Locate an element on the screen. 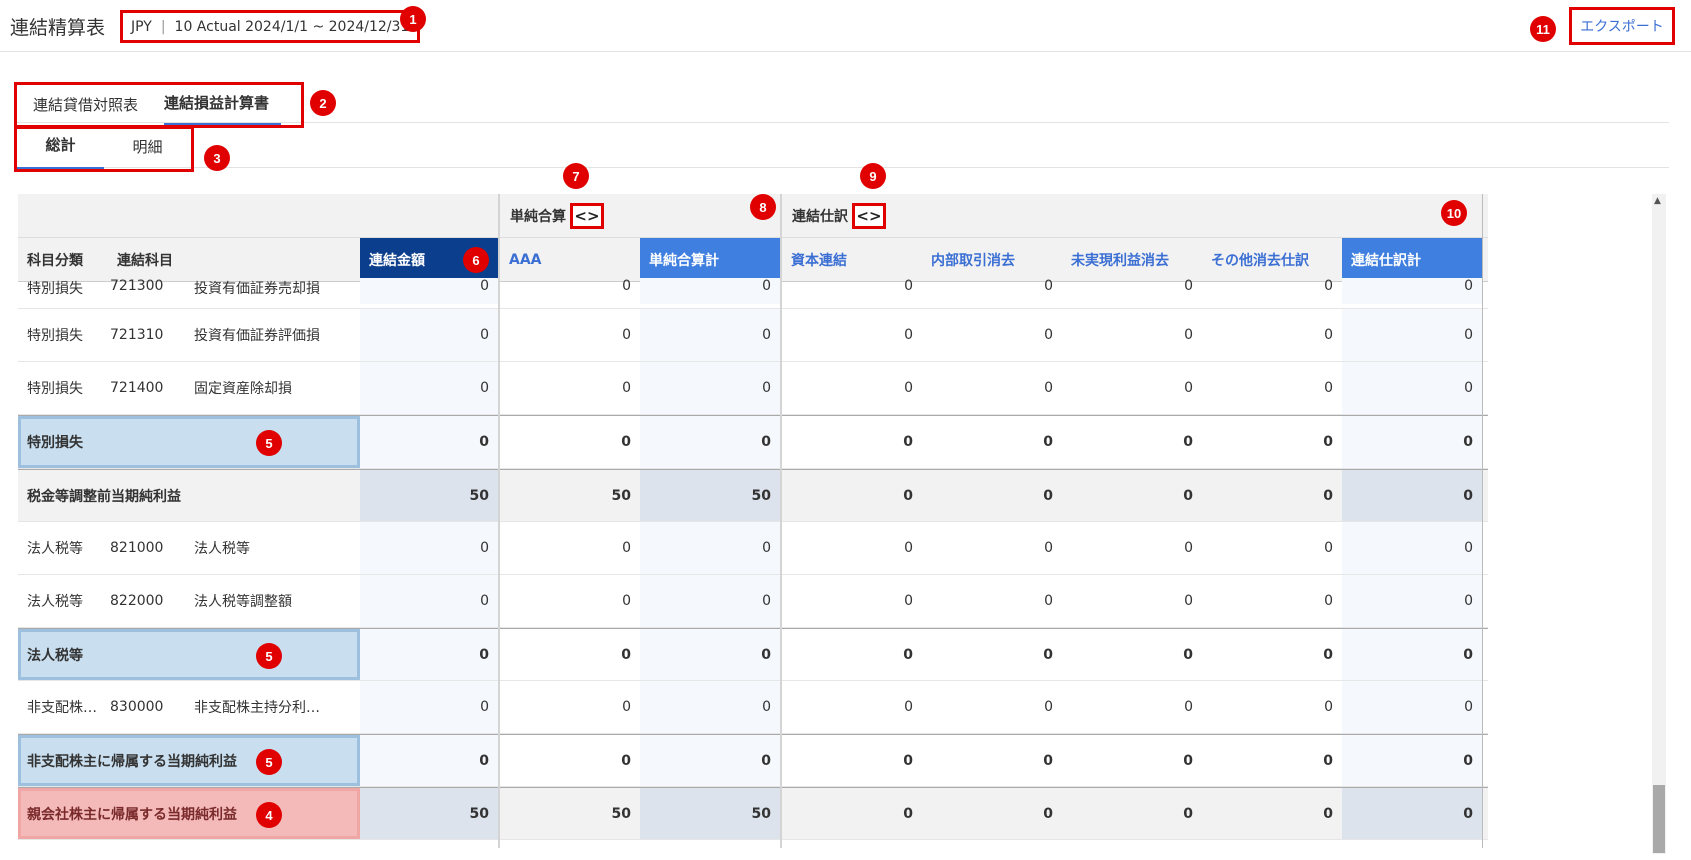 The width and height of the screenshot is (1691, 860). col-other: その他消去仕訳 is located at coordinates (1272, 260).